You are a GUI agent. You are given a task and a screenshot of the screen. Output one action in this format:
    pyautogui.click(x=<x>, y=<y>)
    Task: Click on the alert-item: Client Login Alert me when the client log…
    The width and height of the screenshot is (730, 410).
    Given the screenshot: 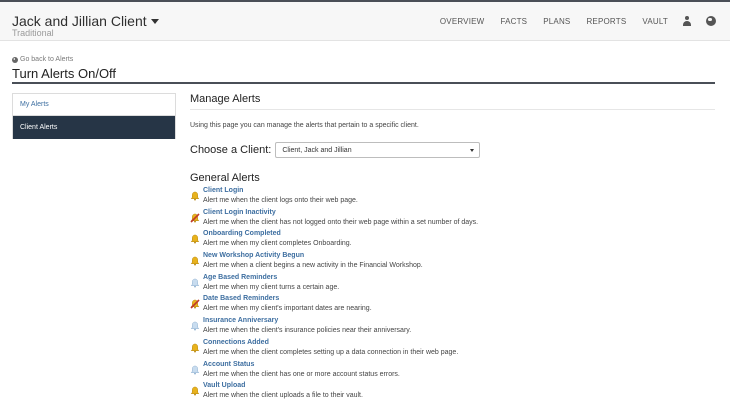 What is the action you would take?
    pyautogui.click(x=452, y=198)
    